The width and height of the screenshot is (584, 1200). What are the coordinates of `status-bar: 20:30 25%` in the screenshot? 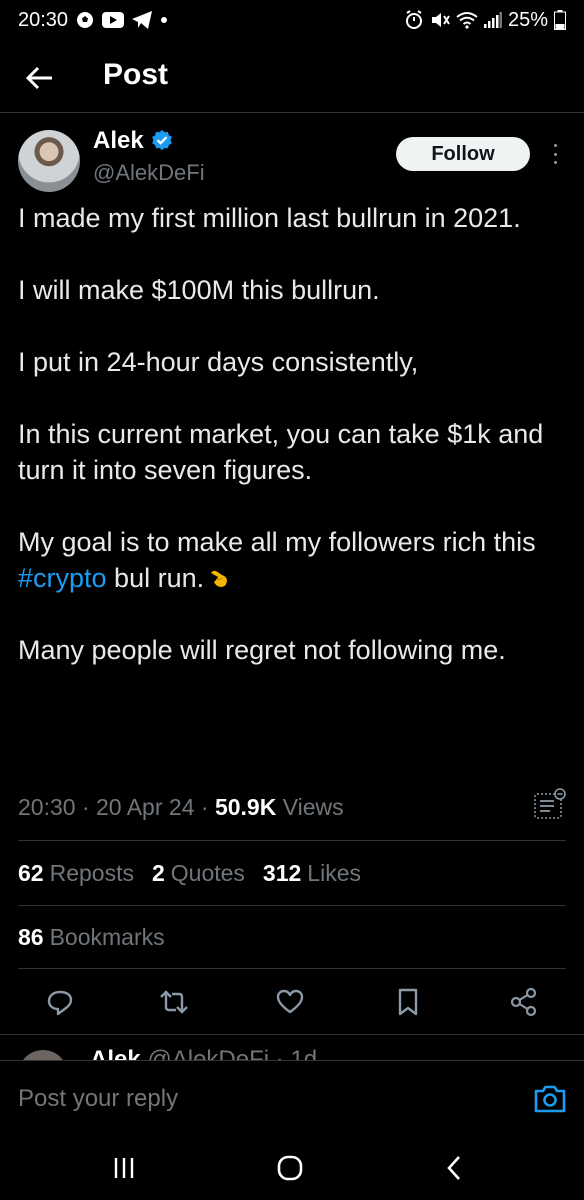 It's located at (292, 20).